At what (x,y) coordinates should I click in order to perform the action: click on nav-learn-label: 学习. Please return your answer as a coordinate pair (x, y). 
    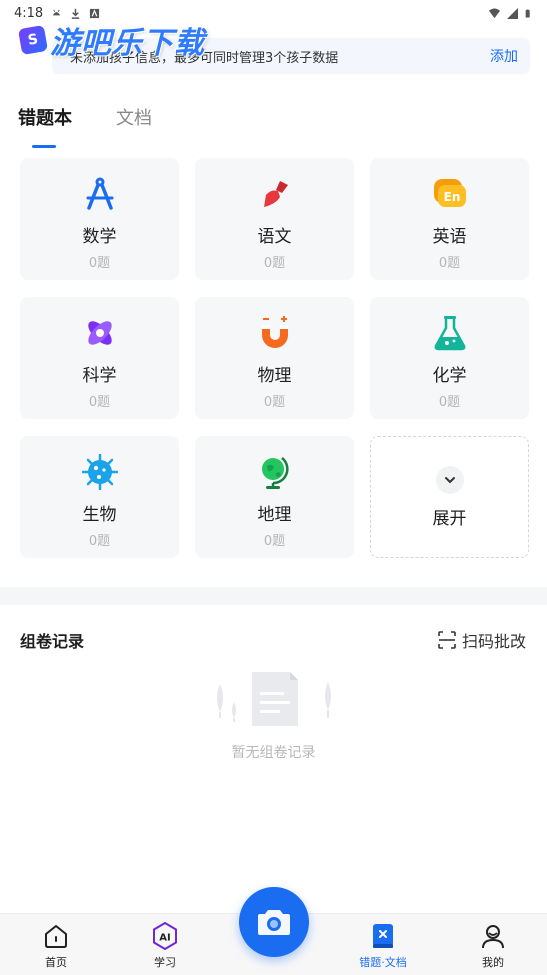
    Looking at the image, I should click on (165, 962).